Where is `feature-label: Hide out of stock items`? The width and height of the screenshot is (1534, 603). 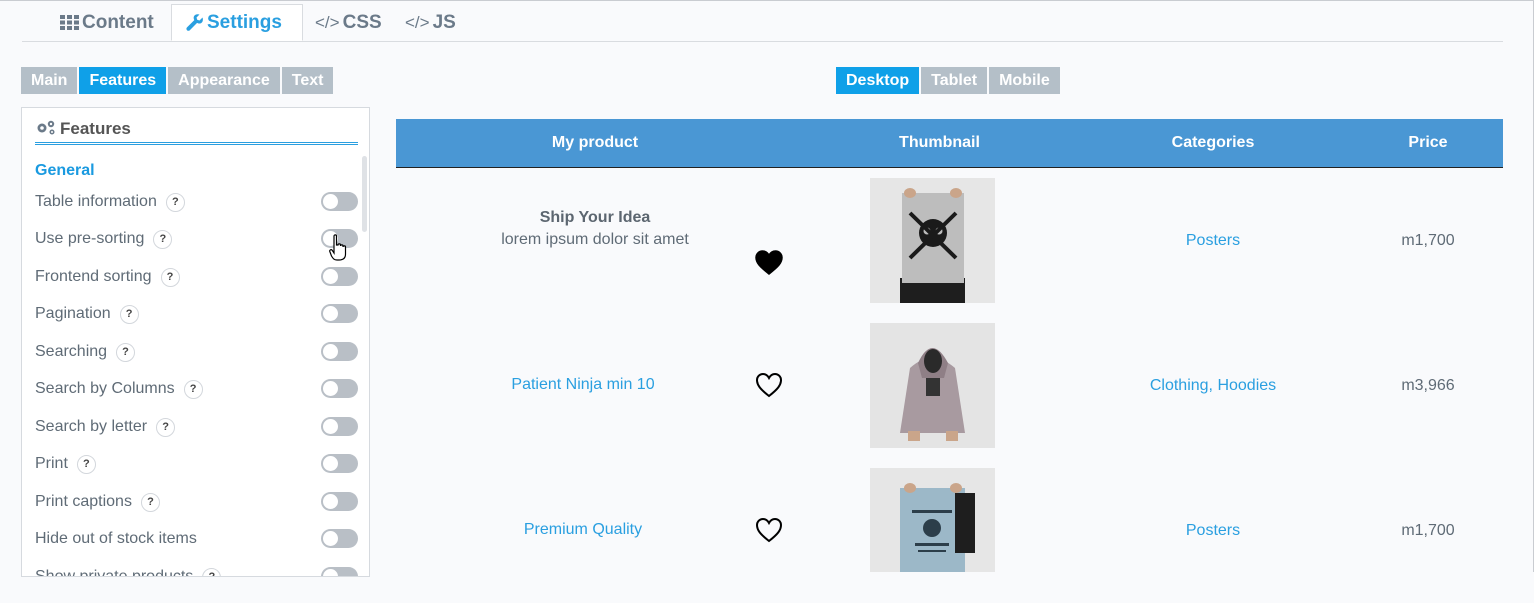 feature-label: Hide out of stock items is located at coordinates (116, 538).